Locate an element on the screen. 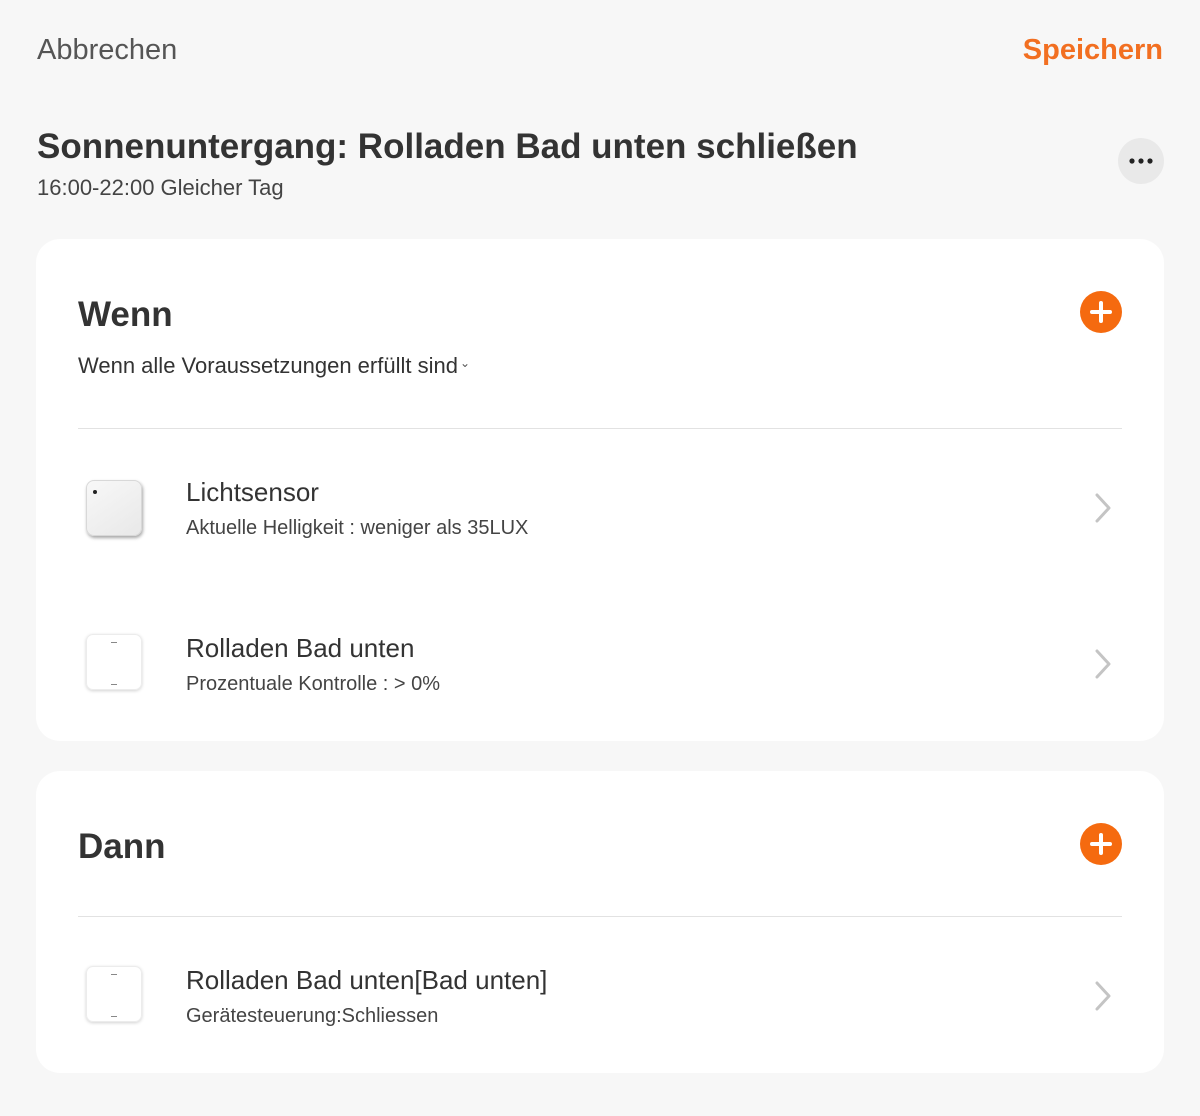  cancel-button: Abbrechen is located at coordinates (107, 50).